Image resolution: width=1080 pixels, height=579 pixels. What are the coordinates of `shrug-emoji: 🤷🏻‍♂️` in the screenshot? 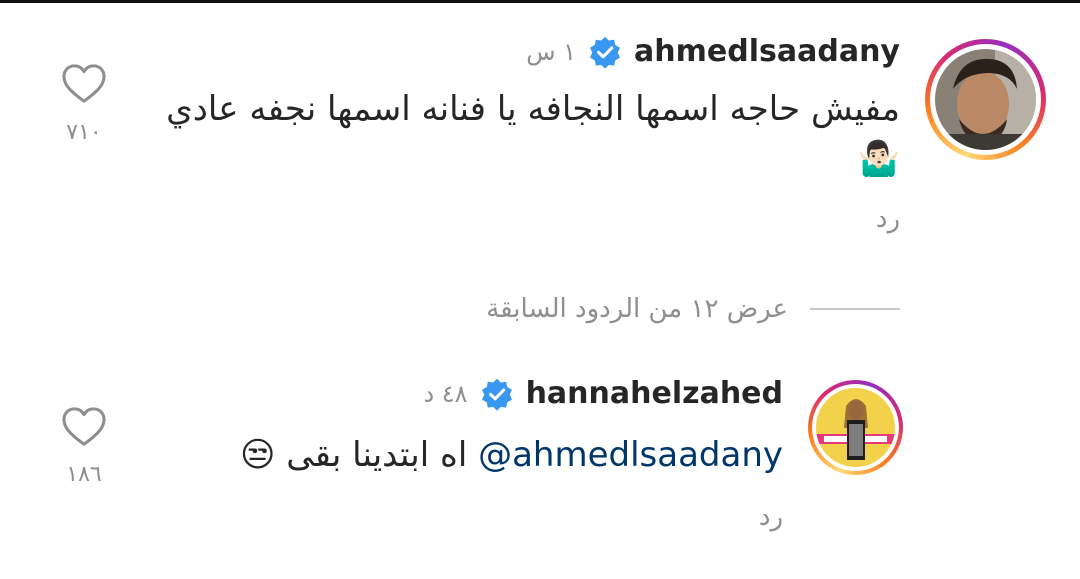 It's located at (878, 159).